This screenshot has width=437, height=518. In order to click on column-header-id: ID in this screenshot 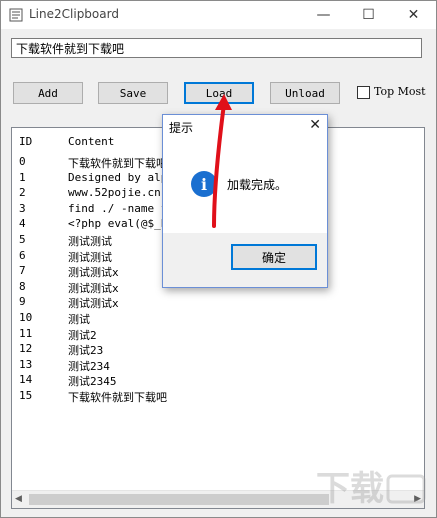, I will do `click(25, 141)`.